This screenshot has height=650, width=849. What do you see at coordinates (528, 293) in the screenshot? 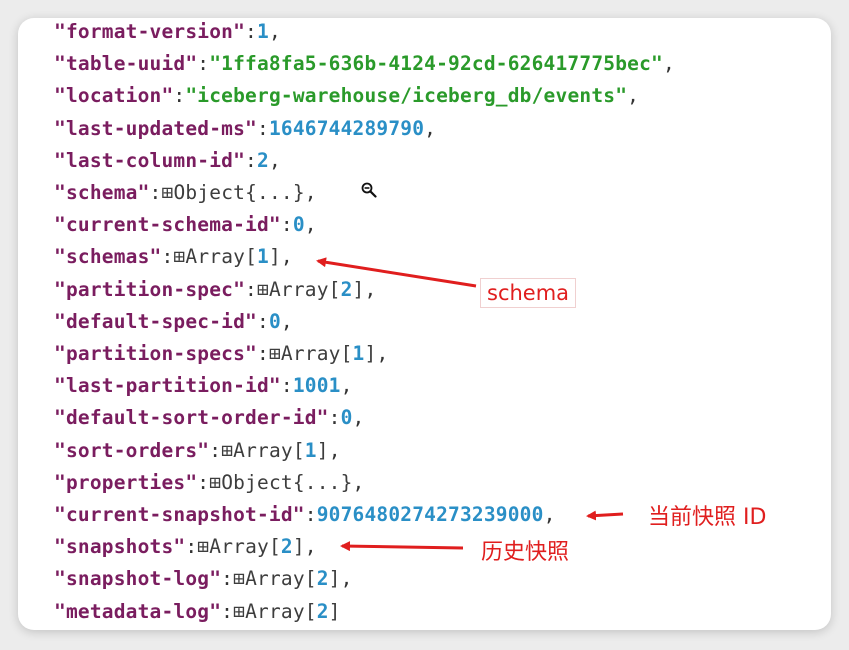
I see `schema-annotation: schema` at bounding box center [528, 293].